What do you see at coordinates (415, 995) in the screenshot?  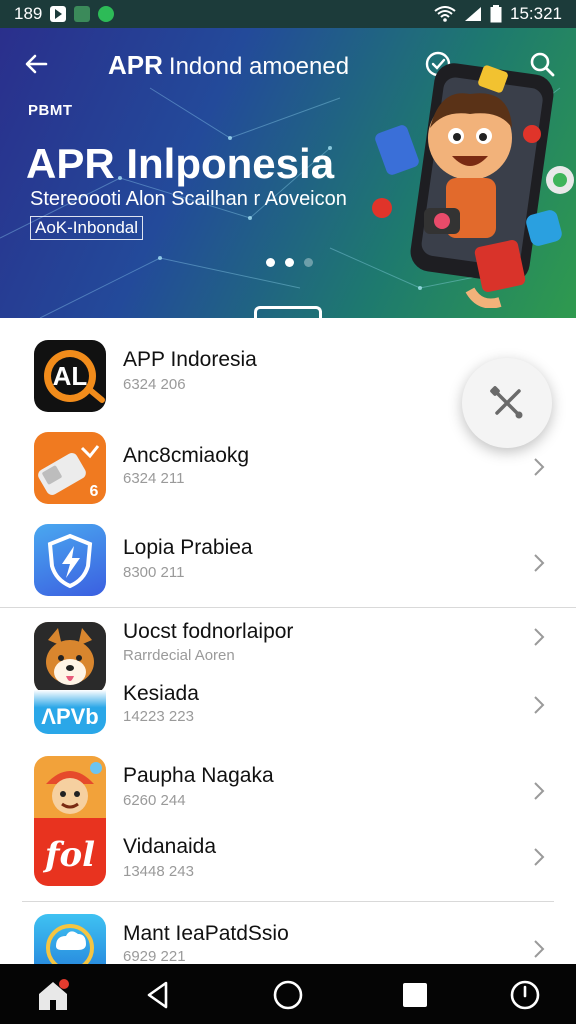 I see `recents-square-icon` at bounding box center [415, 995].